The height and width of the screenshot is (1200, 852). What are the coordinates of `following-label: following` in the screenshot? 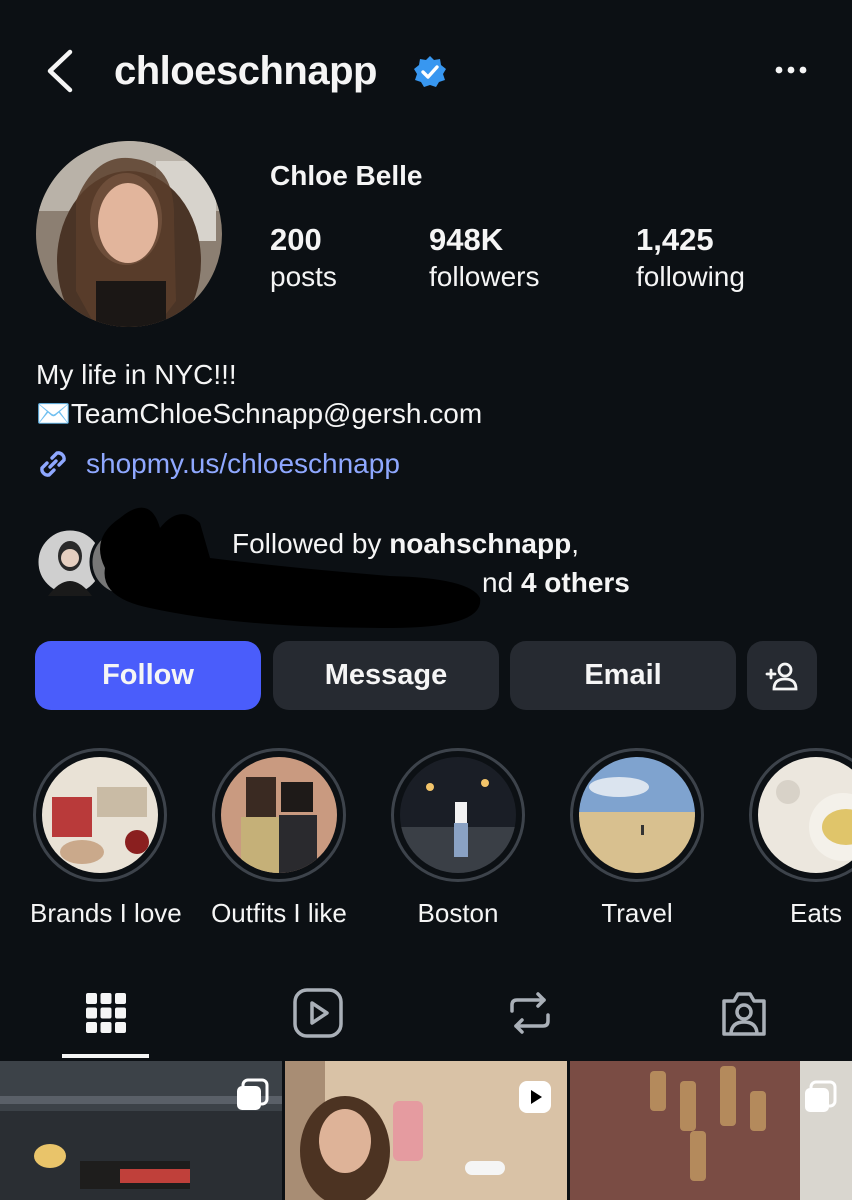 It's located at (690, 276).